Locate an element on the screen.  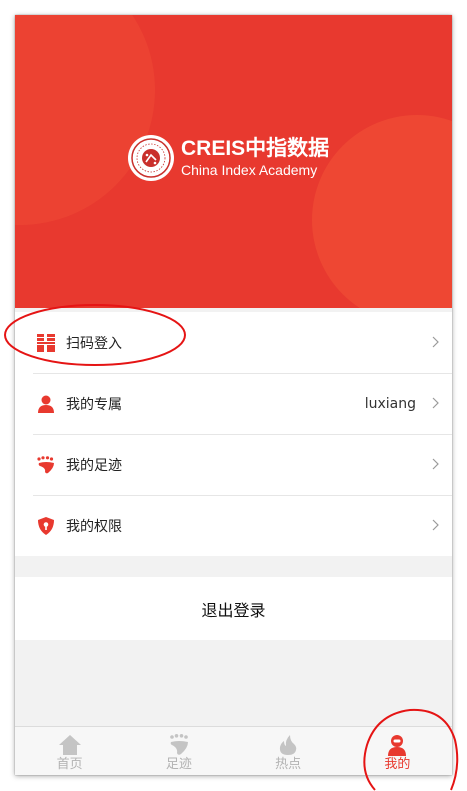
brand-subtitle: China Index Academy is located at coordinates (249, 170).